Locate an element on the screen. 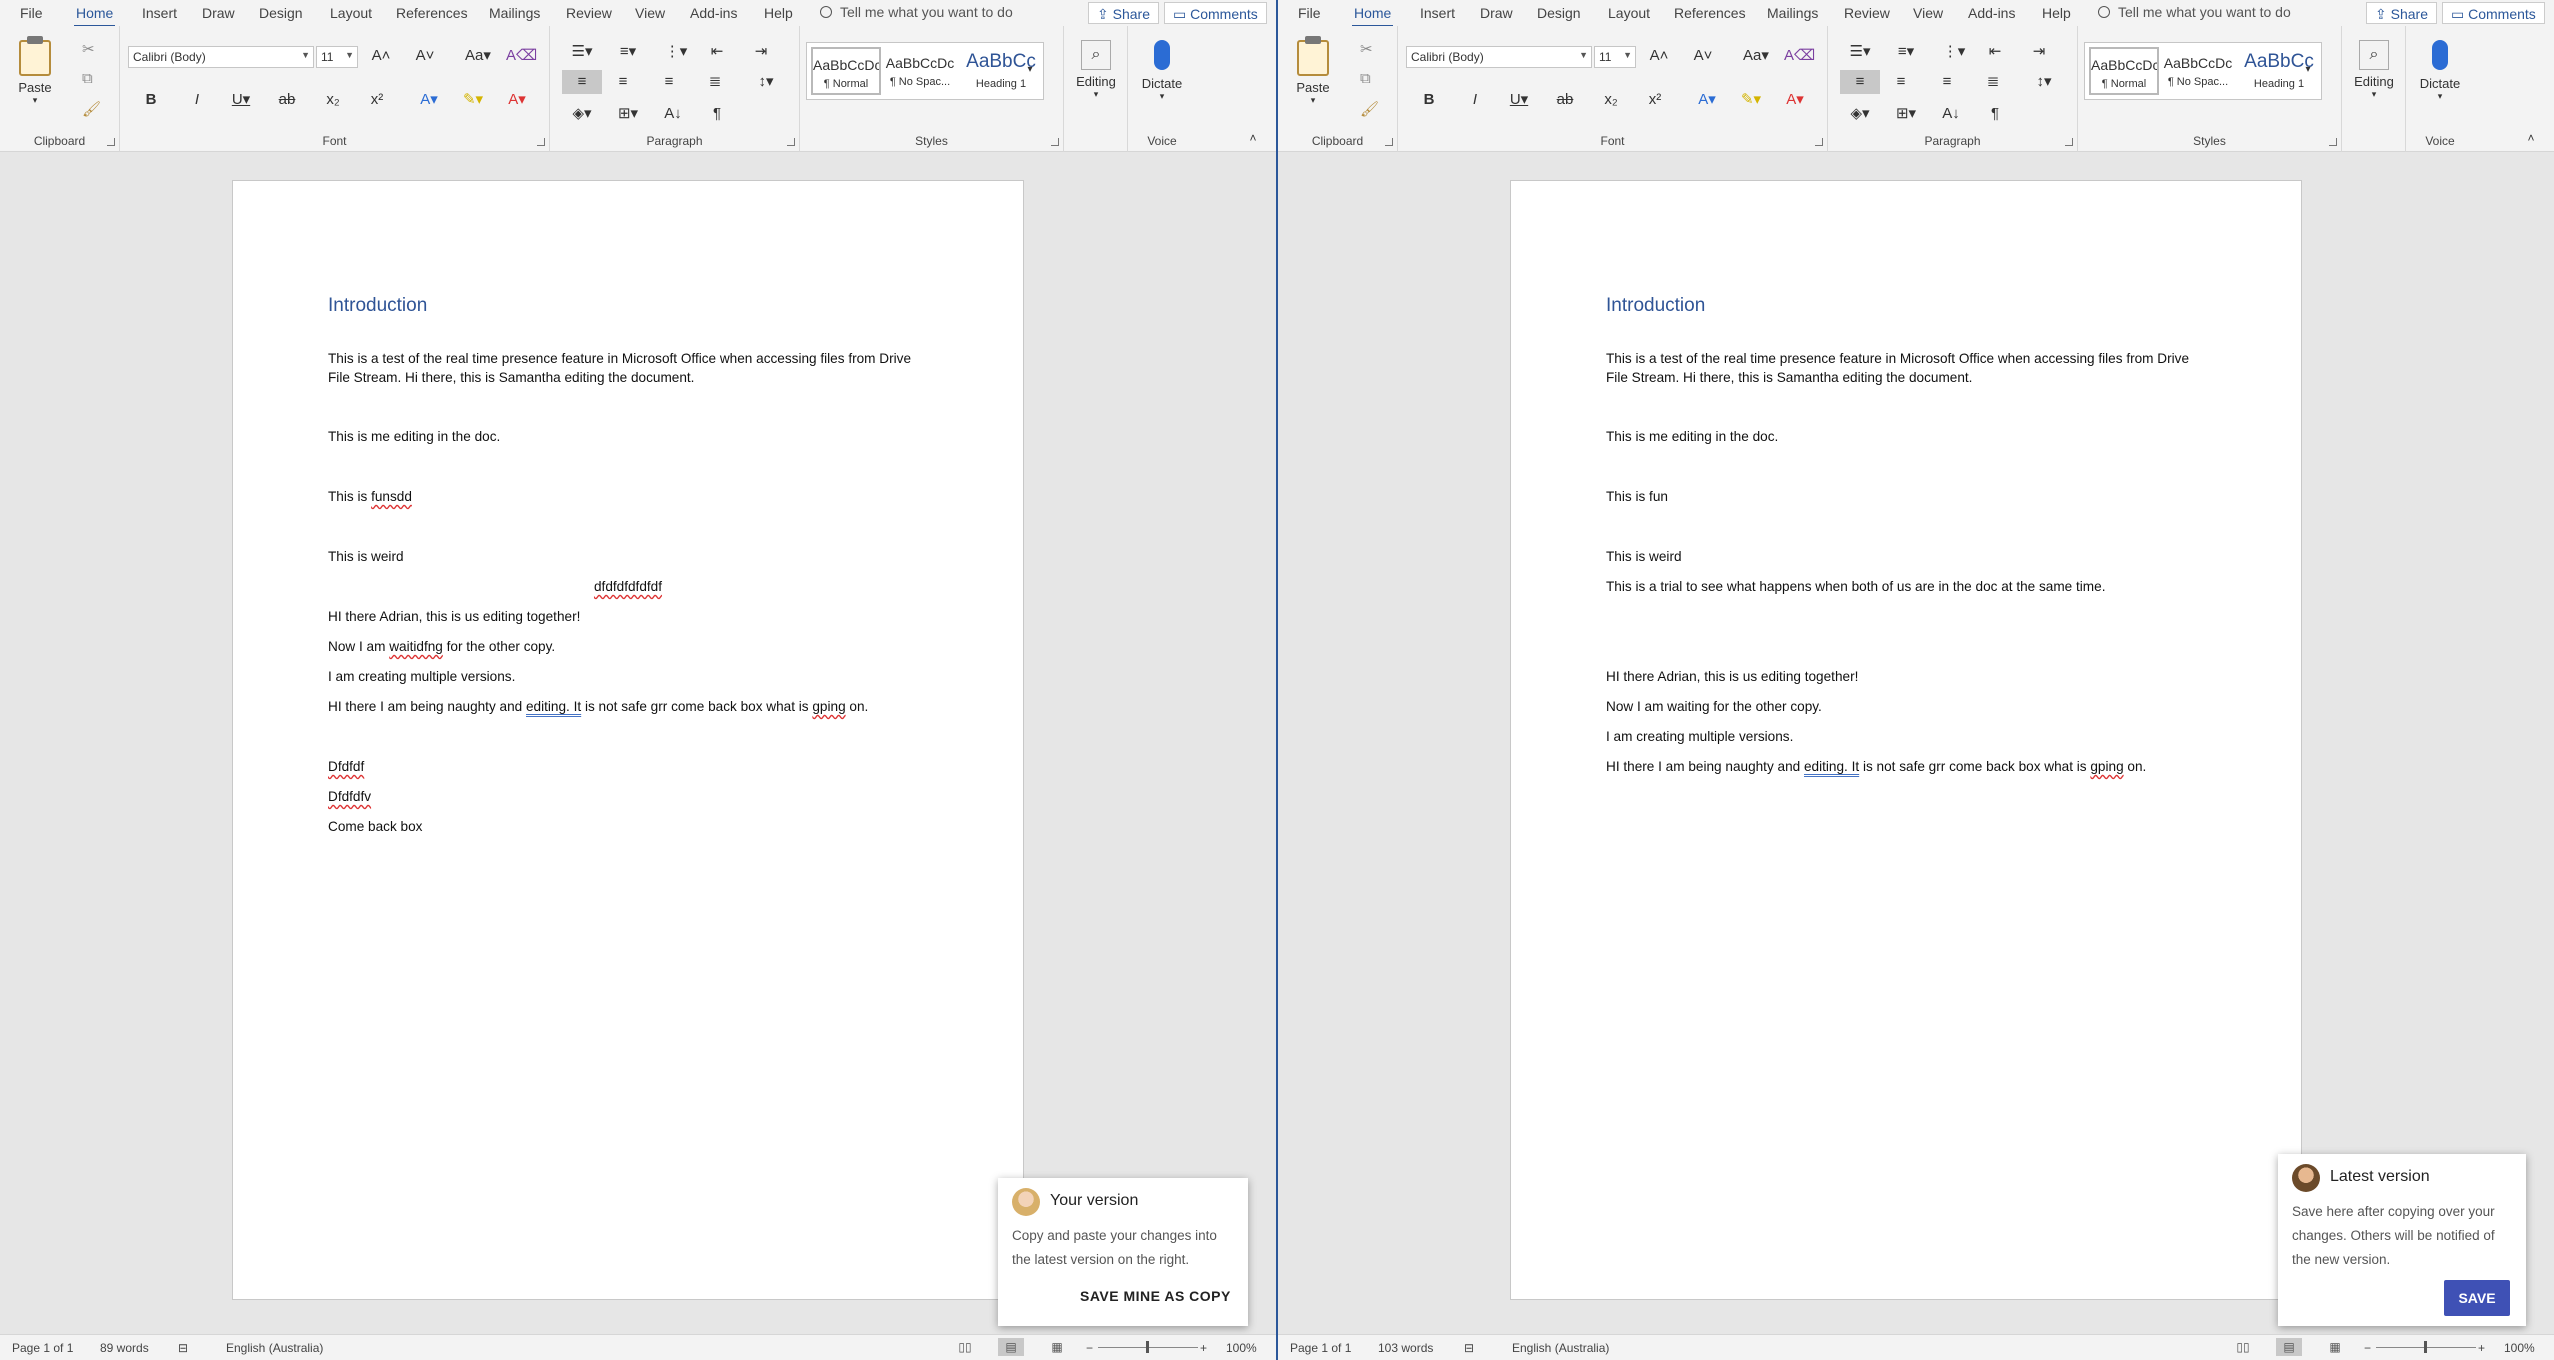 The image size is (2554, 1360). paste-button: Paste ▾ is located at coordinates (1313, 71).